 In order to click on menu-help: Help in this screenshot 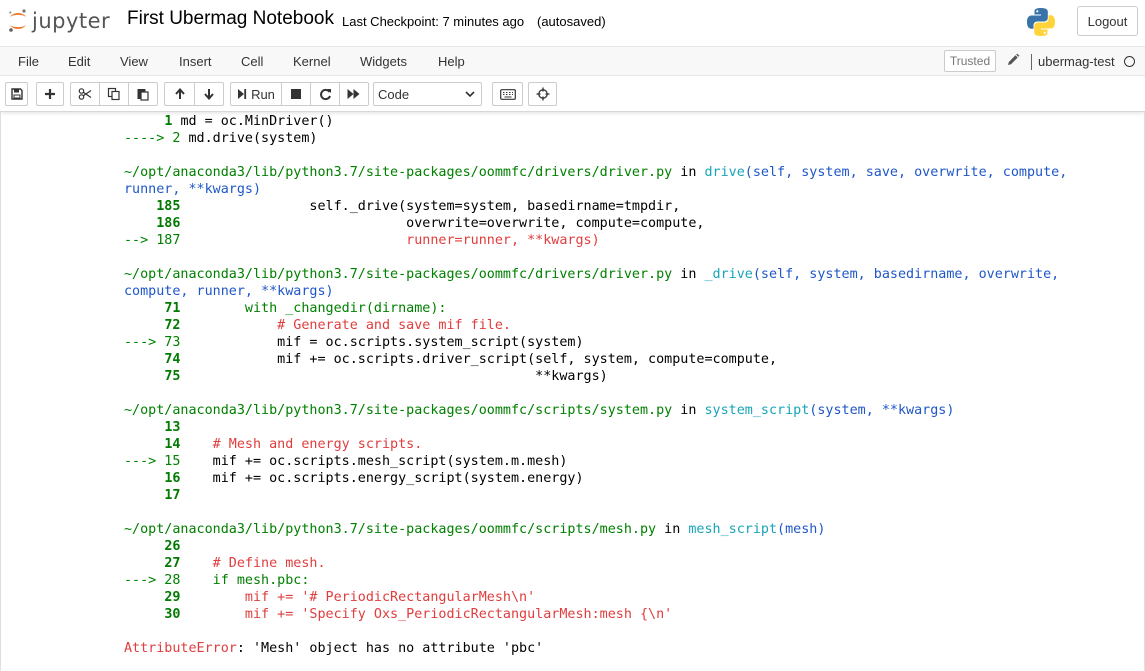, I will do `click(451, 61)`.